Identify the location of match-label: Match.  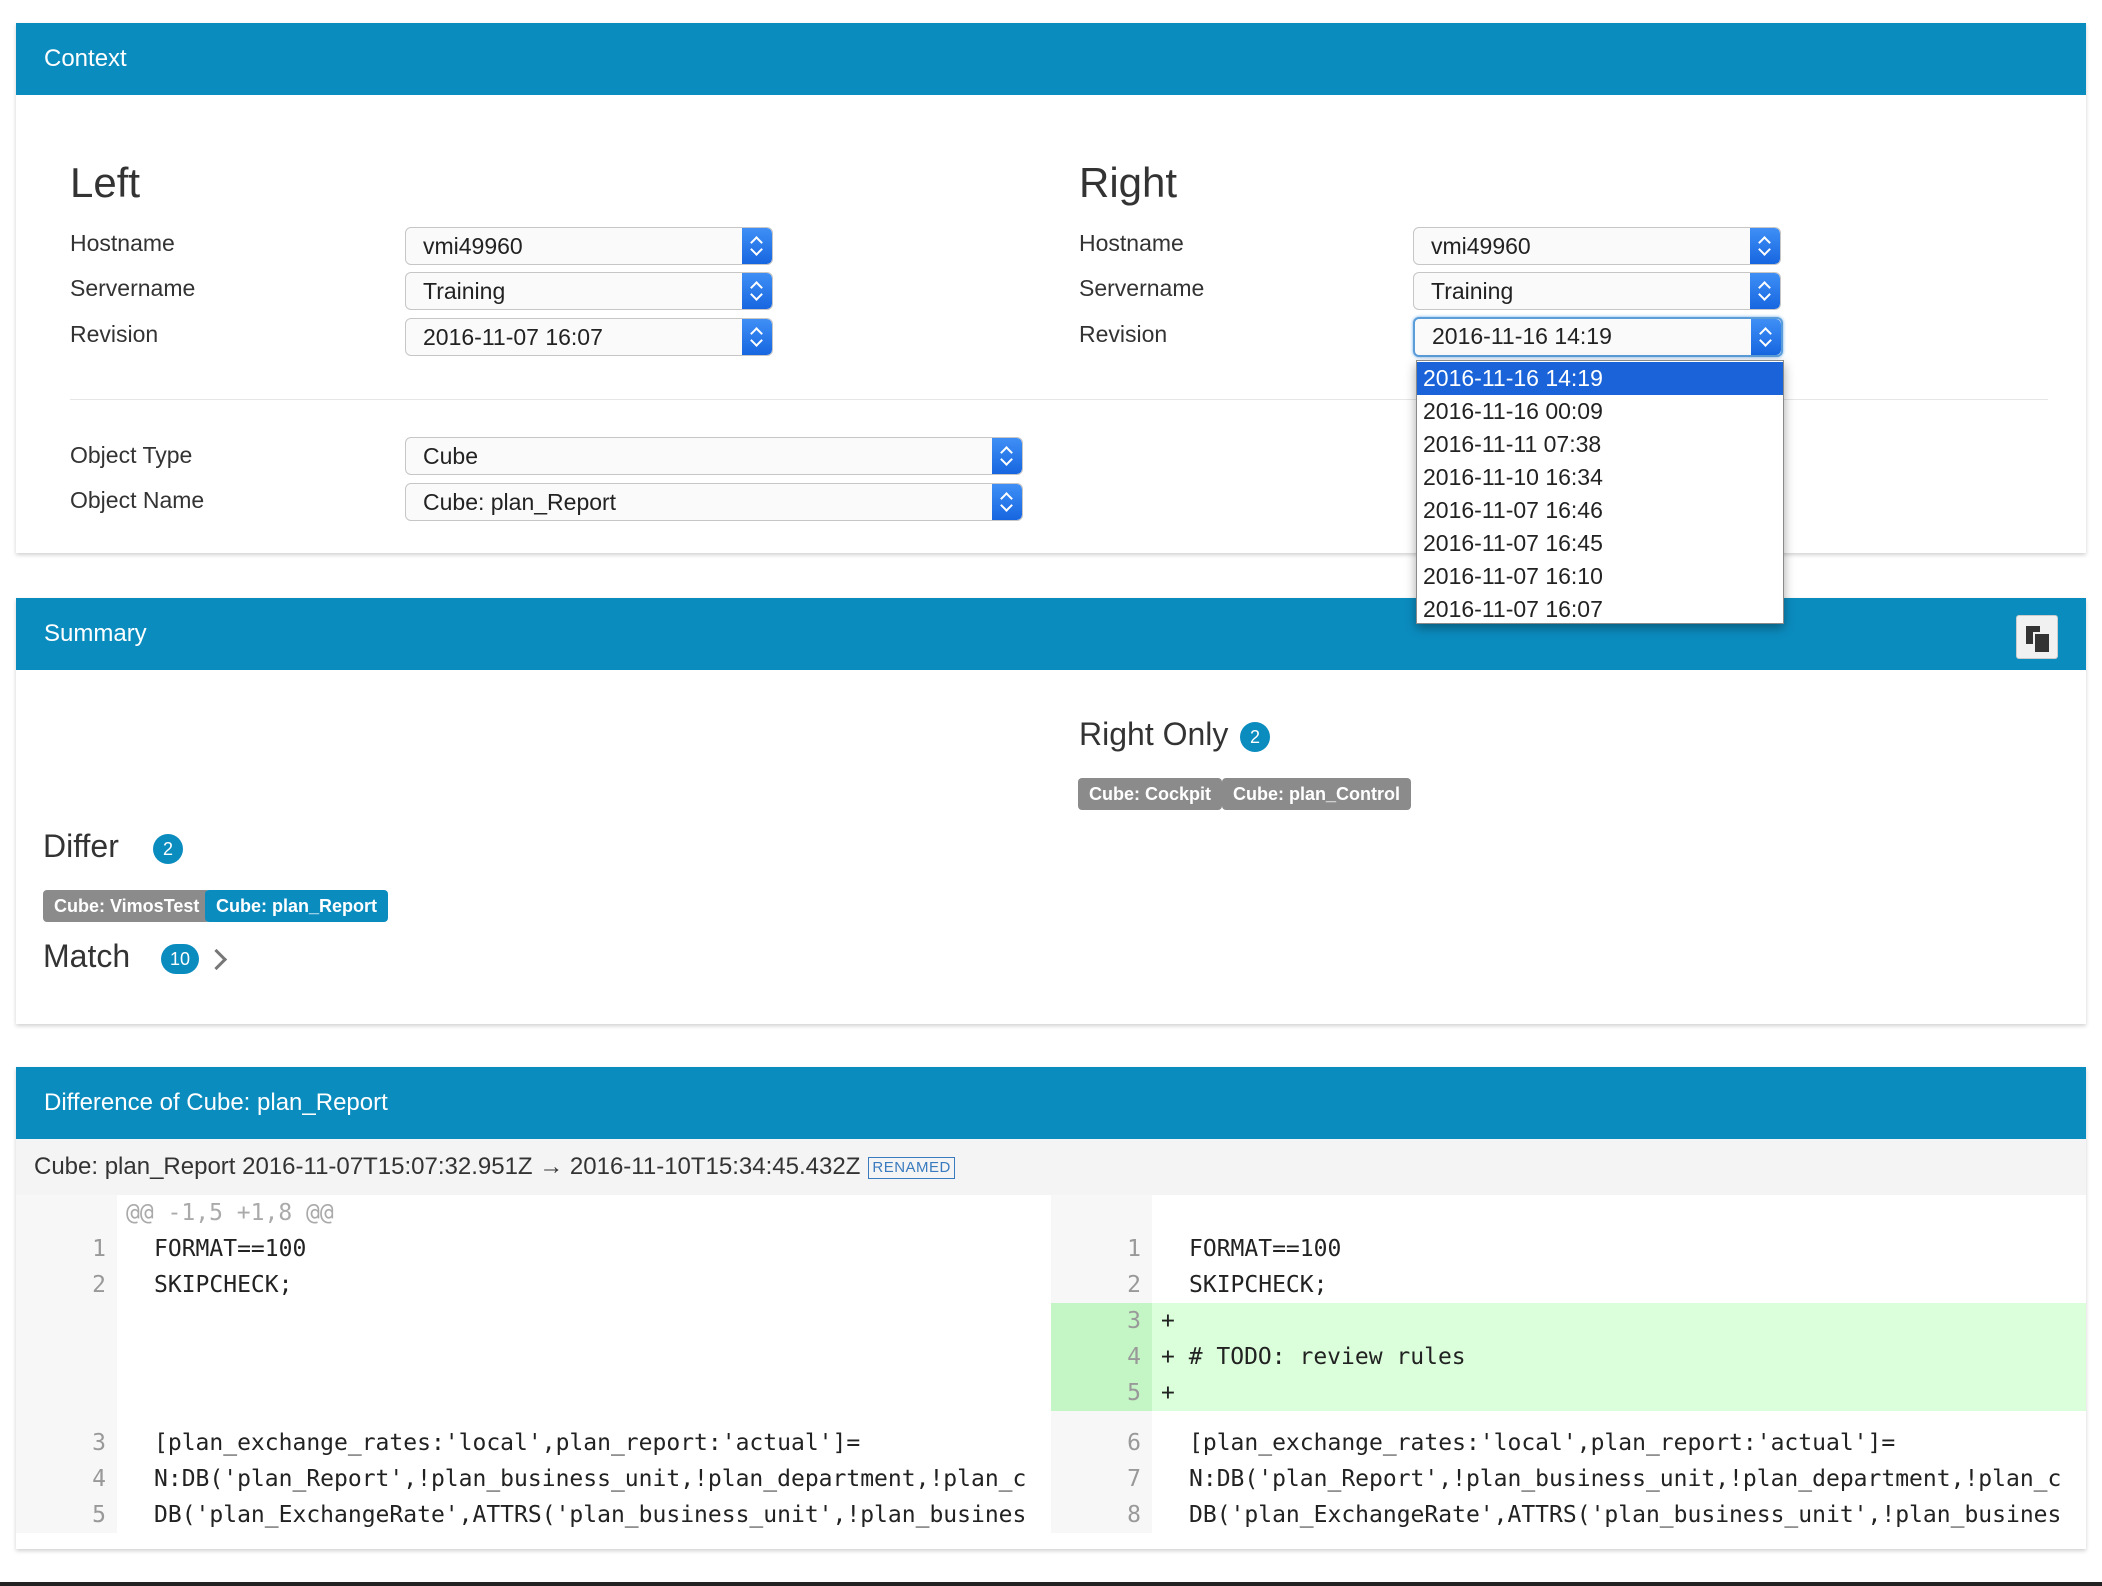
(87, 956).